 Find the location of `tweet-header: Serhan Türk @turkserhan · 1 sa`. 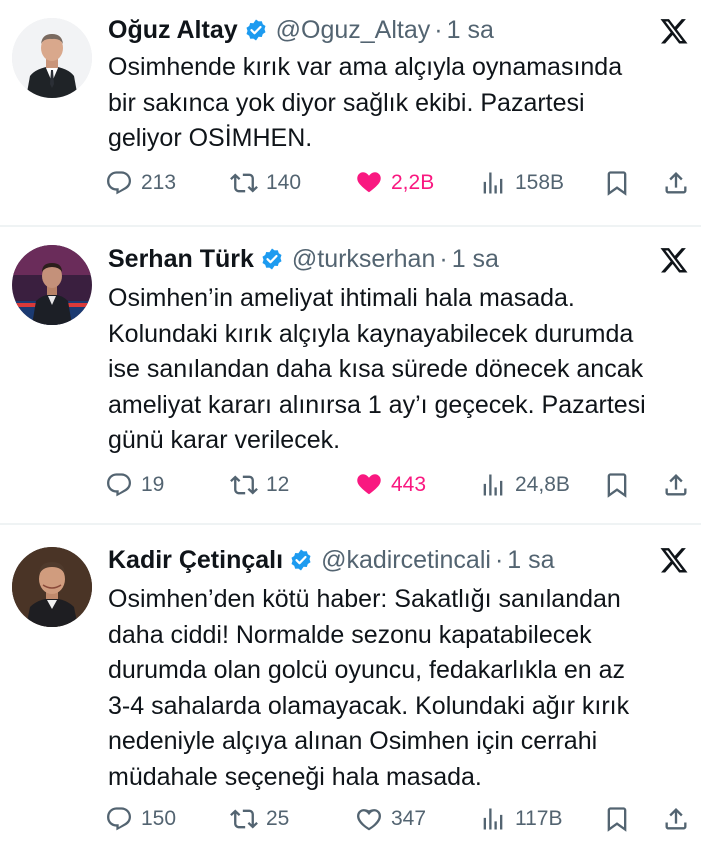

tweet-header: Serhan Türk @turkserhan · 1 sa is located at coordinates (303, 259).